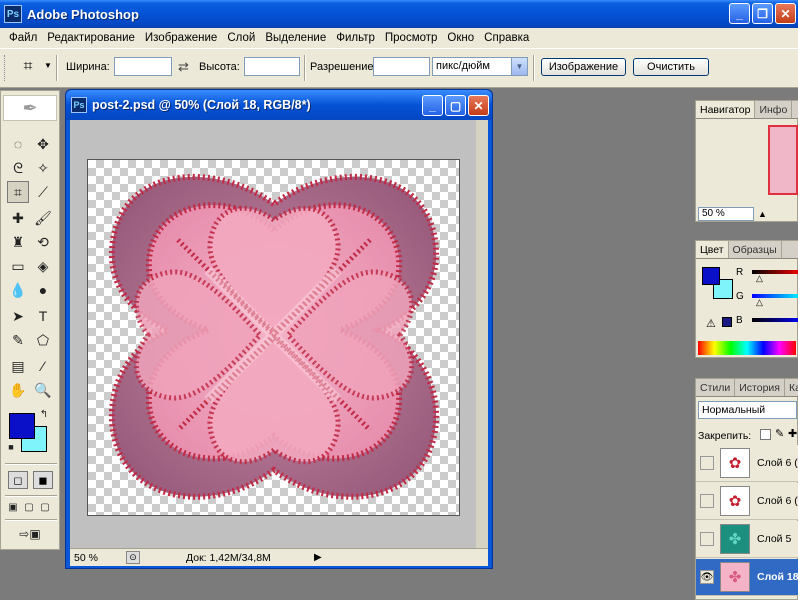 This screenshot has width=798, height=600. Describe the element at coordinates (506, 38) in the screenshot. I see `menu-help: Справка` at that location.